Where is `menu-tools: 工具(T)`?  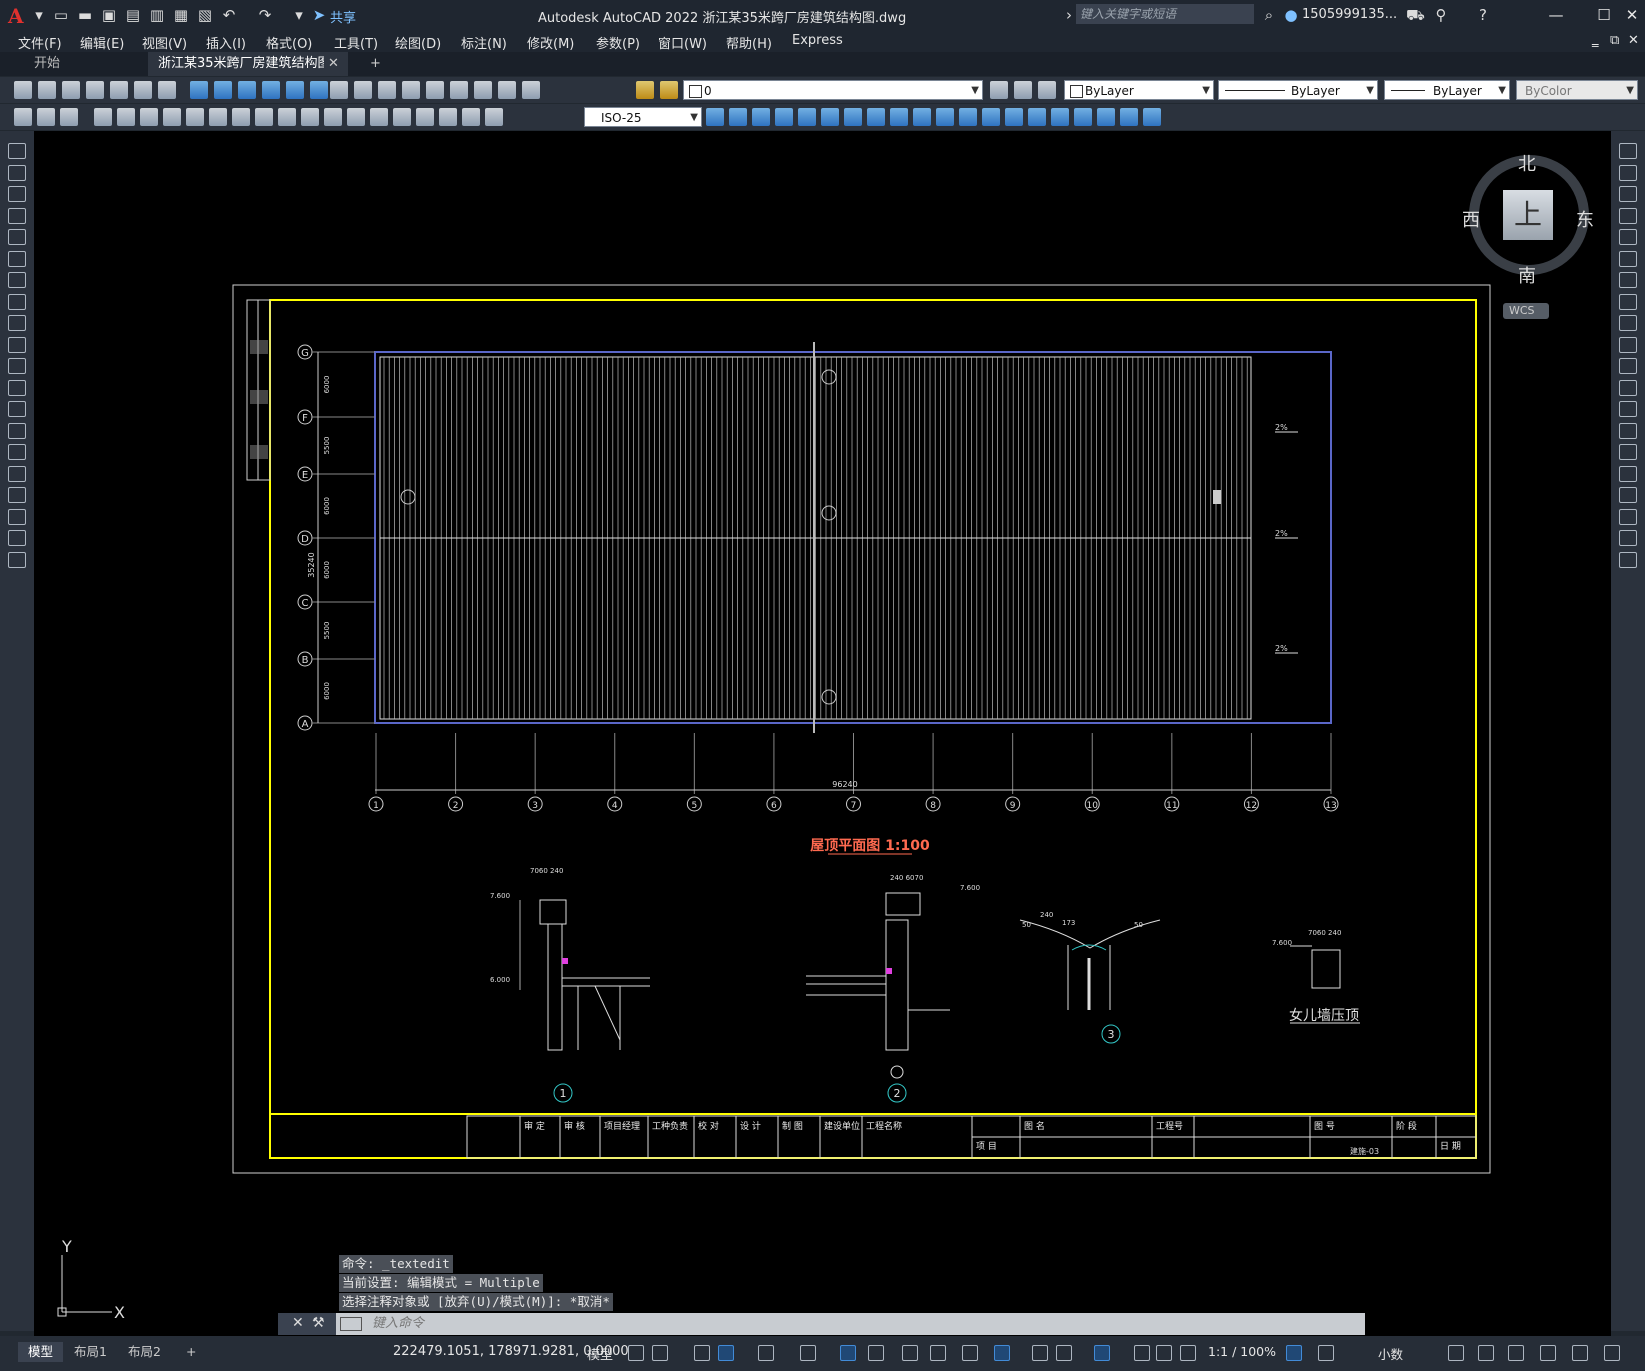
menu-tools: 工具(T) is located at coordinates (356, 42).